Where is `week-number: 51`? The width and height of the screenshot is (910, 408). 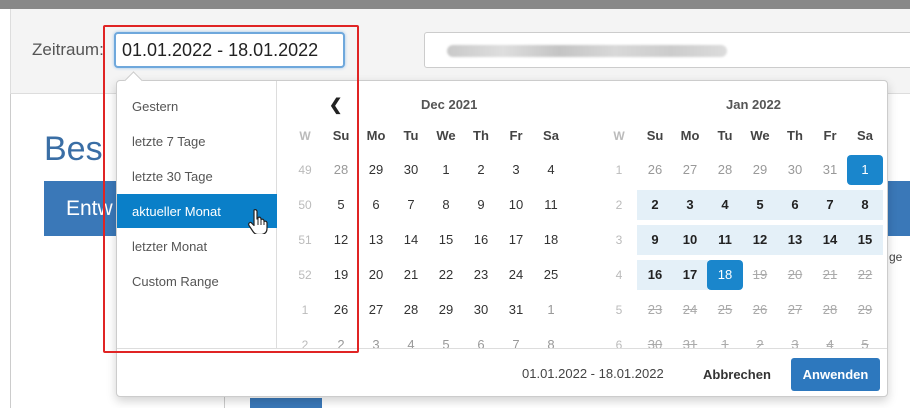 week-number: 51 is located at coordinates (305, 240).